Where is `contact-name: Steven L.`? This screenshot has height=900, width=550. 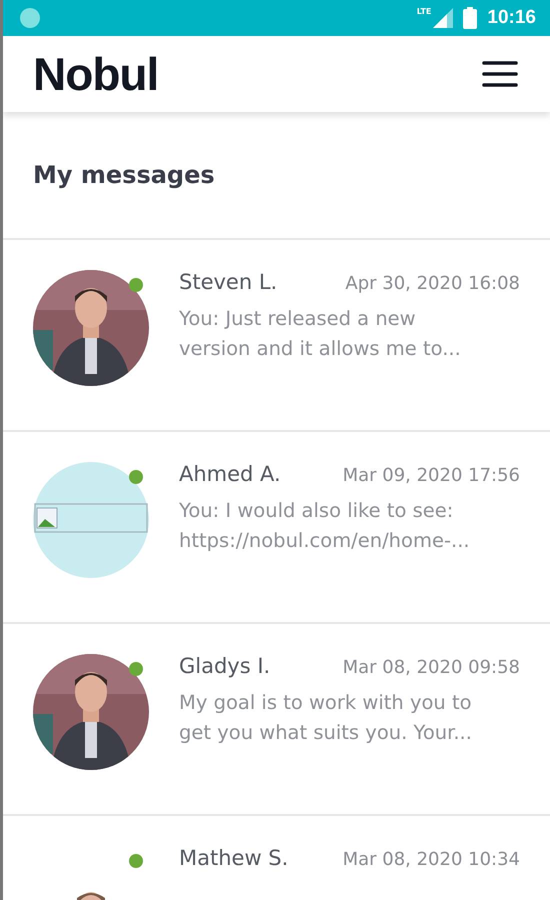
contact-name: Steven L. is located at coordinates (228, 282).